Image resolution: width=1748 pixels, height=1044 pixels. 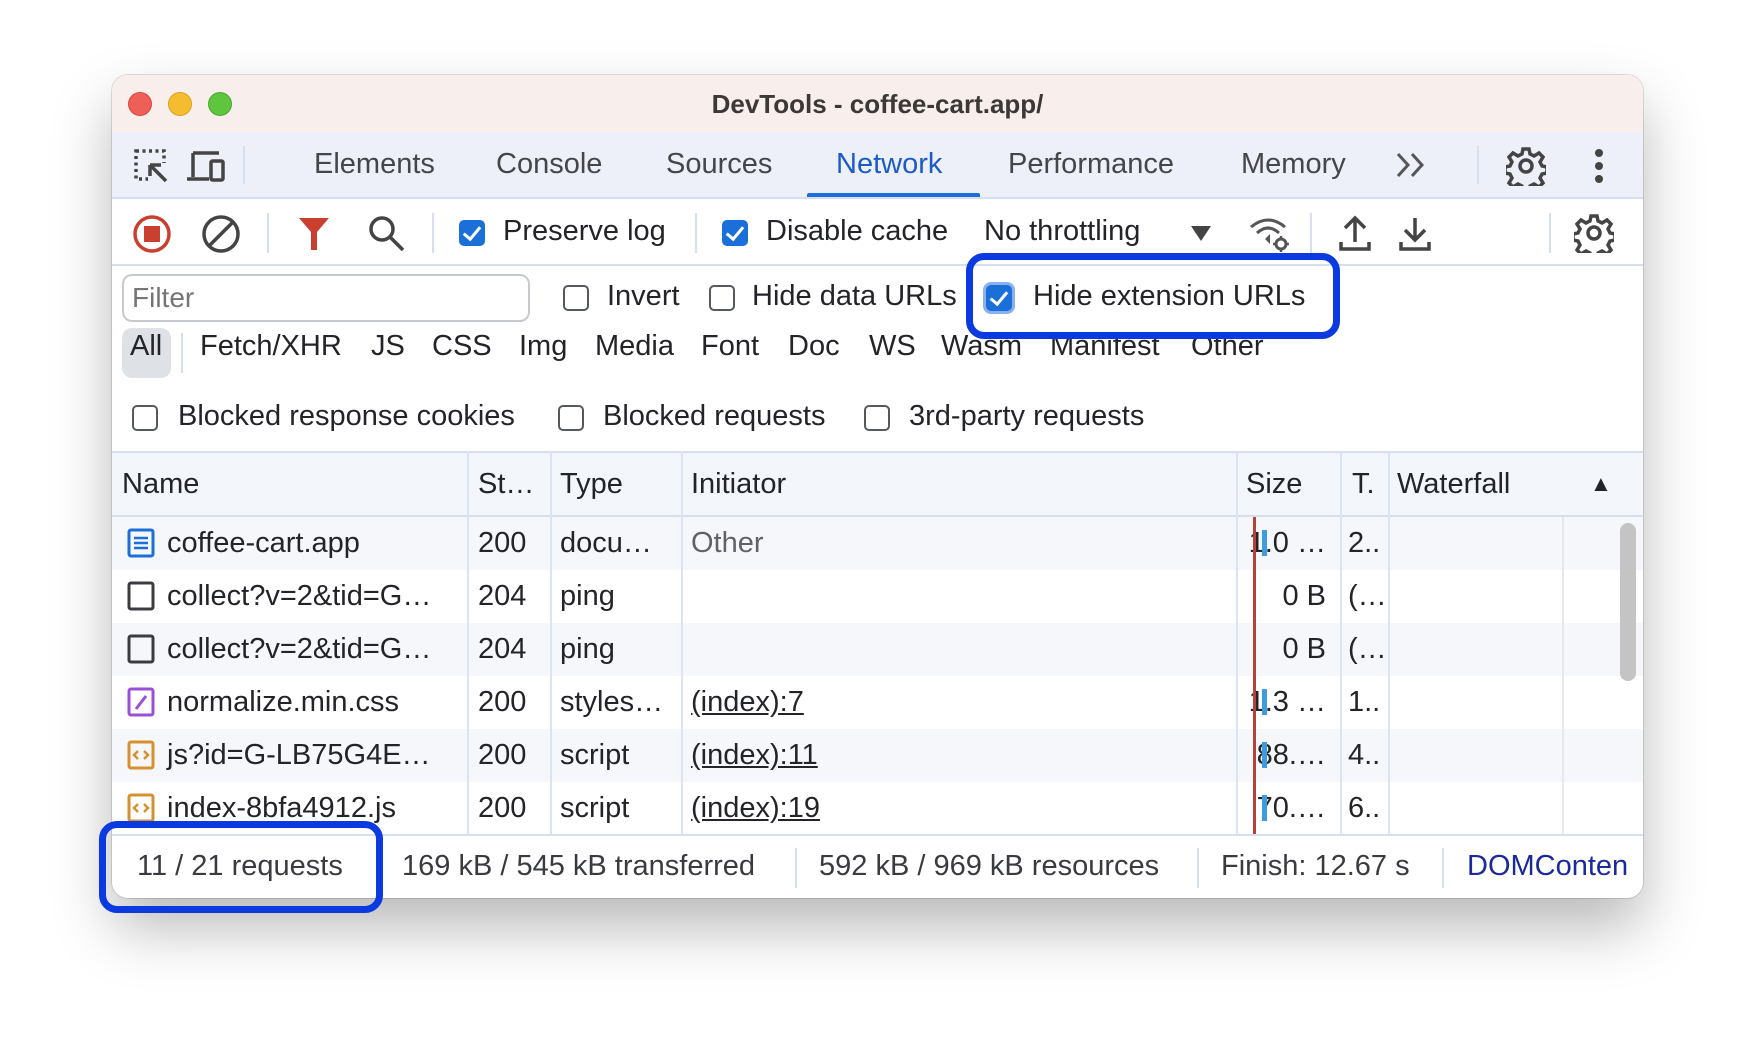 What do you see at coordinates (1254, 675) in the screenshot?
I see `load-event-line` at bounding box center [1254, 675].